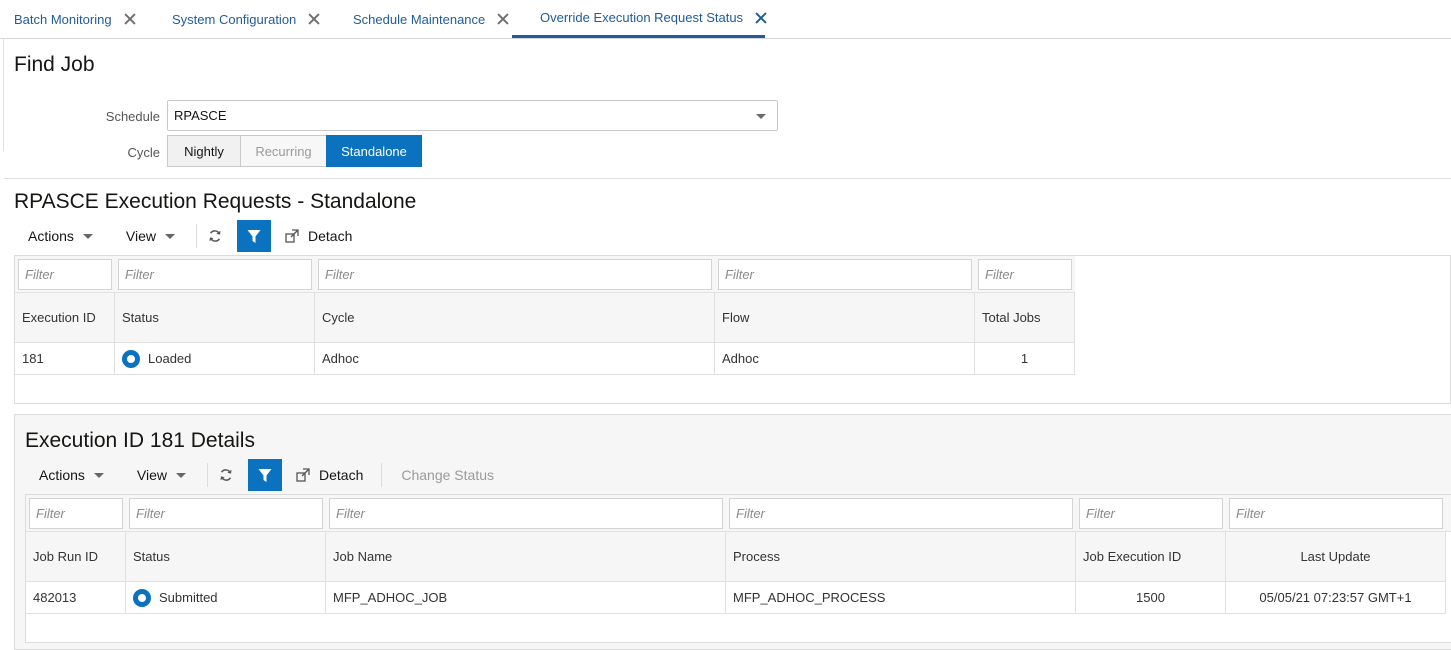 The image size is (1451, 650). I want to click on column-header-flow: Flow, so click(845, 318).